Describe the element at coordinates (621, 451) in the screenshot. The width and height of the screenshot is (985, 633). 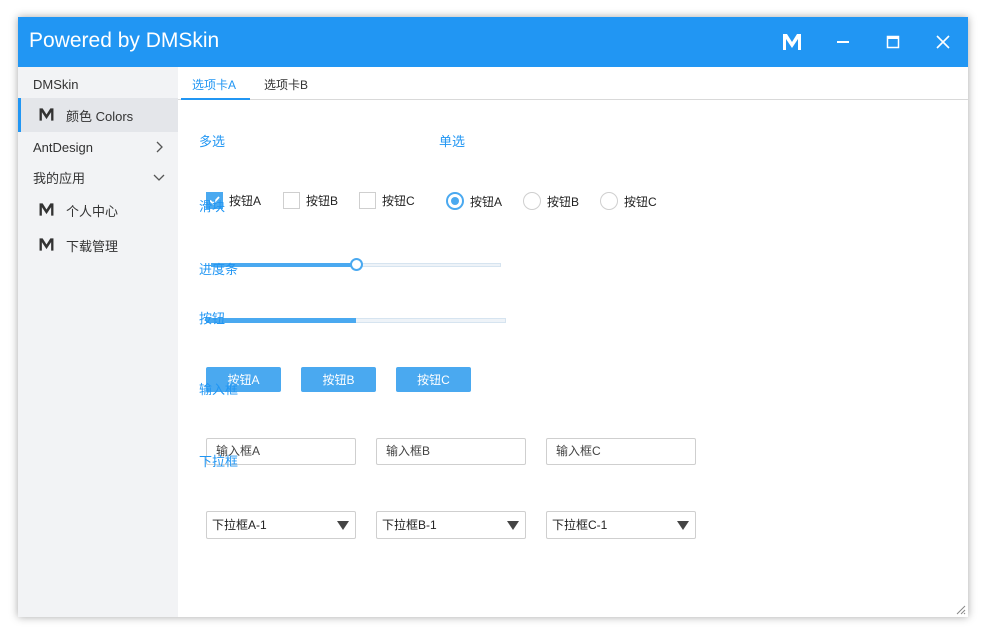
I see `input-c: 输入框C` at that location.